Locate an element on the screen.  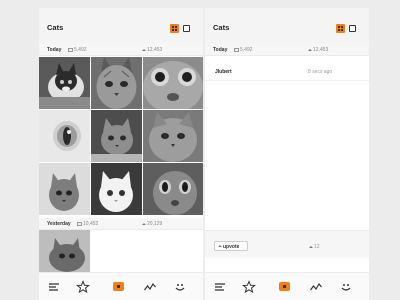
timestamp: 8 secs ago is located at coordinates (320, 72).